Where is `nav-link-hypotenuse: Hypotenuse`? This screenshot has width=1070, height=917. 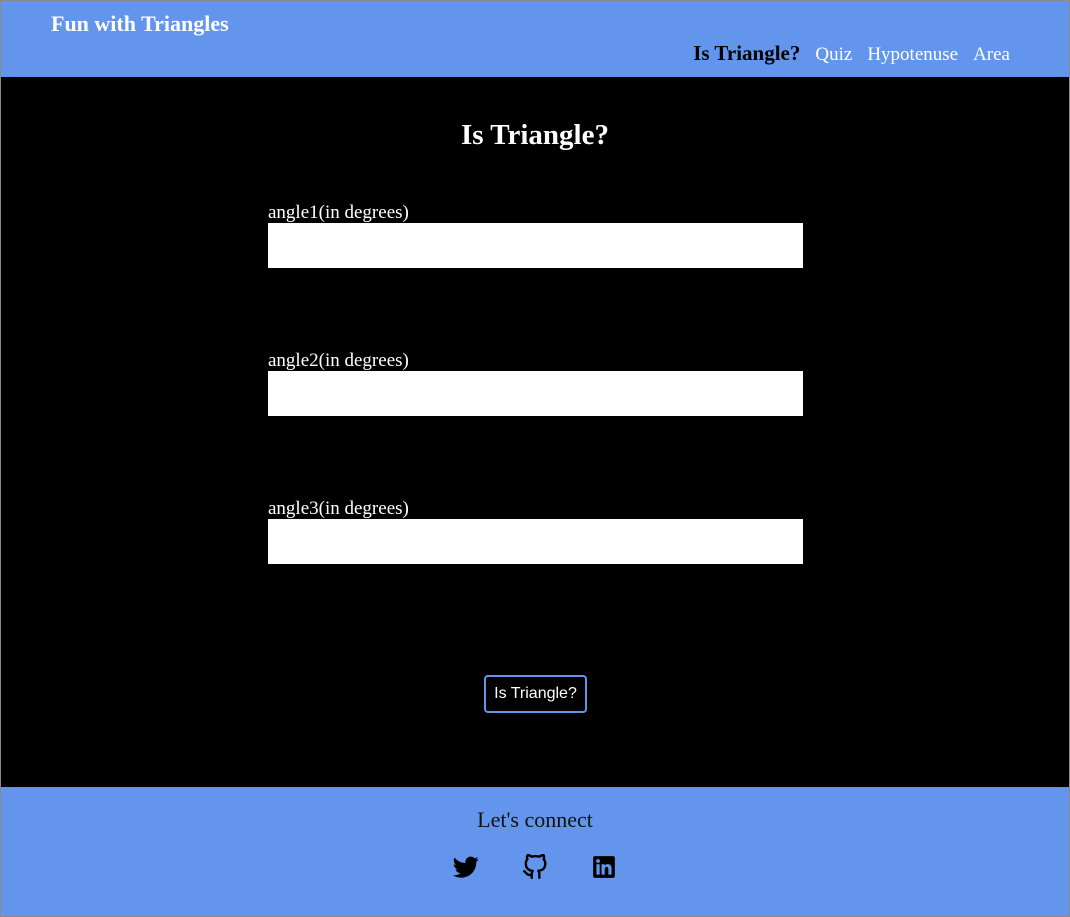 nav-link-hypotenuse: Hypotenuse is located at coordinates (912, 55).